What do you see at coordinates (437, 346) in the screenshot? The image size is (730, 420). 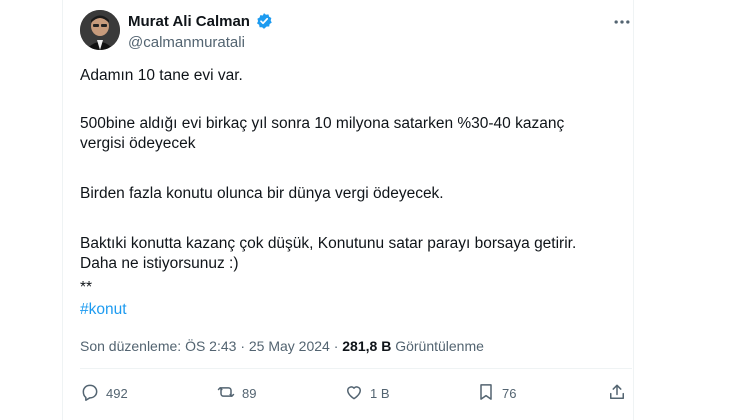 I see `views-label: Görüntülenme` at bounding box center [437, 346].